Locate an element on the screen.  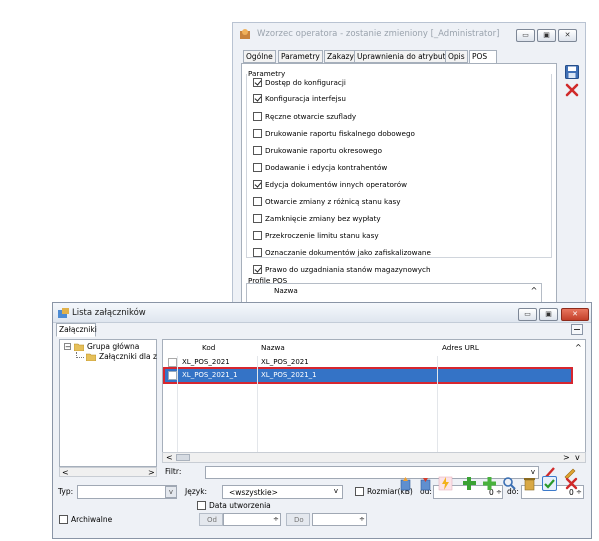
param-label: Dostęp do konfiguracji is located at coordinates (305, 82).